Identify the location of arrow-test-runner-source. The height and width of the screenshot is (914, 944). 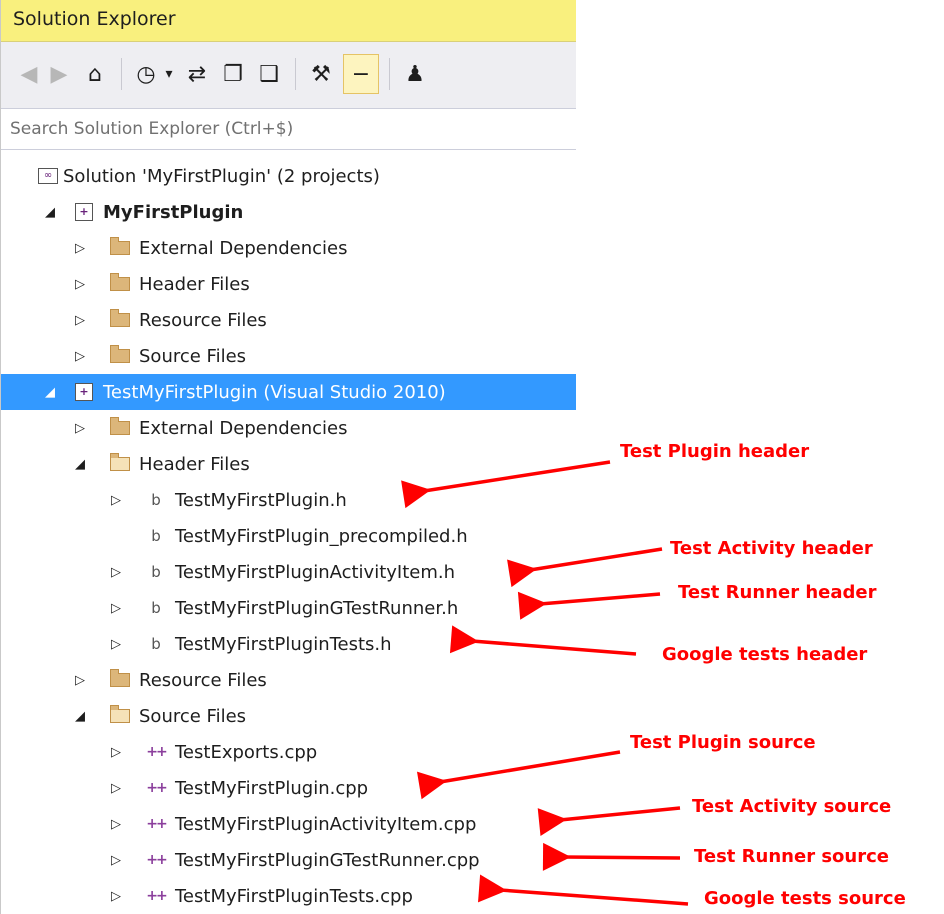
(611, 856).